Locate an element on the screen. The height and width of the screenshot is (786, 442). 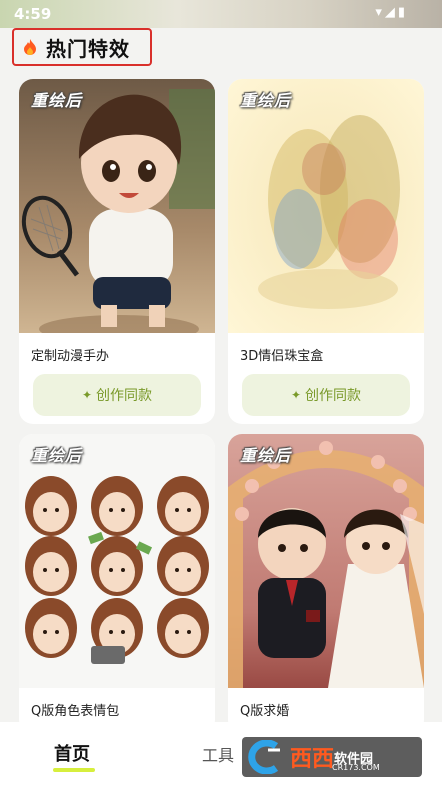
card-title: Q版角色表情包 is located at coordinates (75, 711).